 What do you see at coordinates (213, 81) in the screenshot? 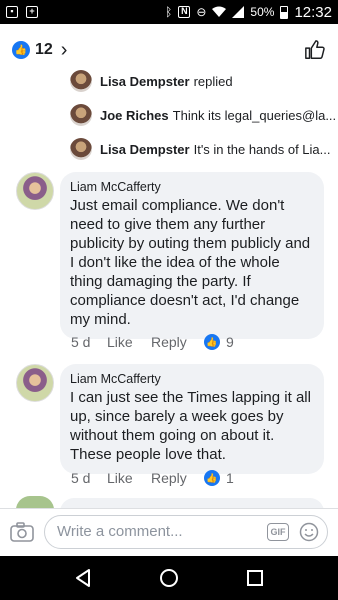
I see `reply-text: replied` at bounding box center [213, 81].